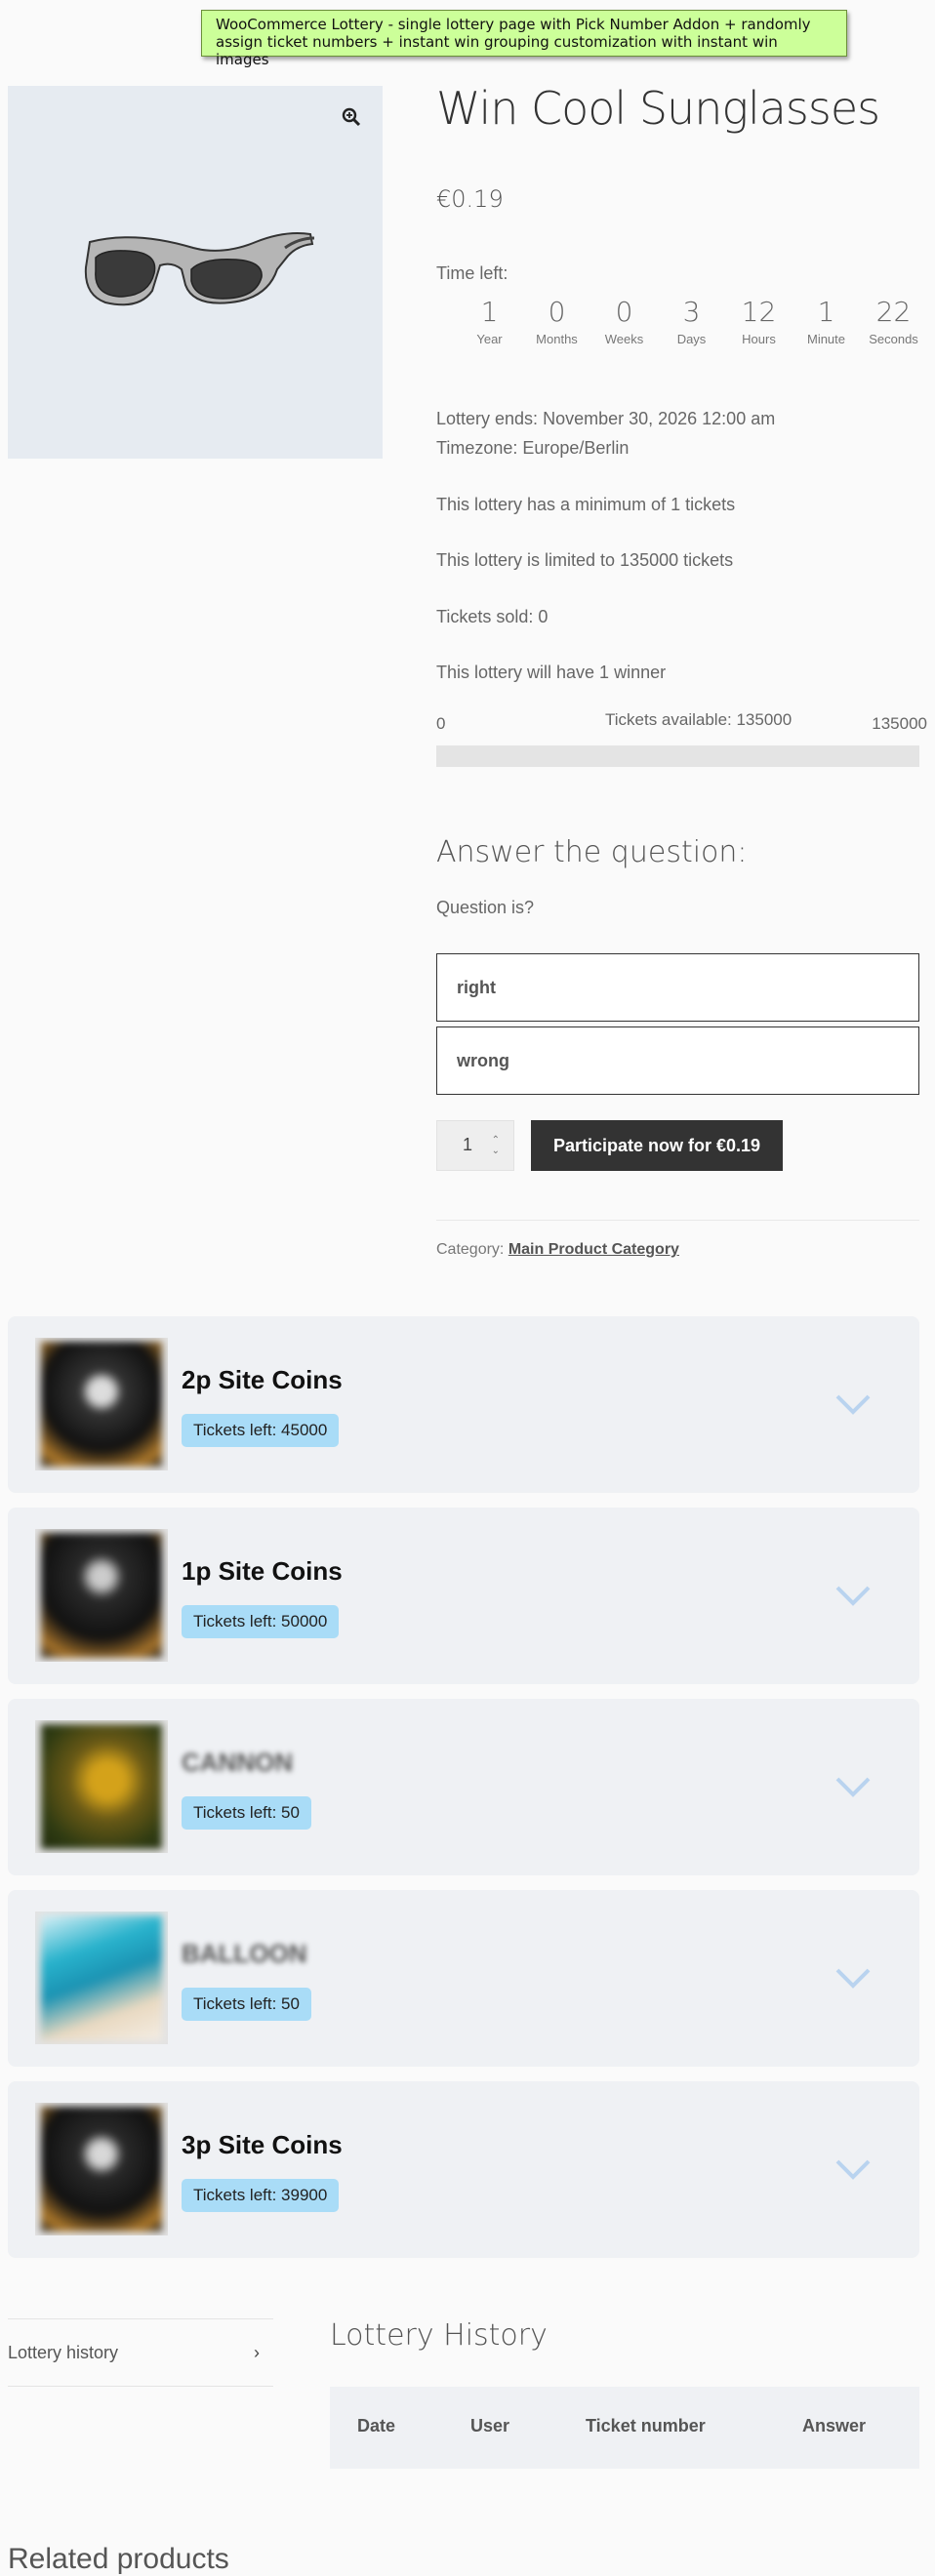 The width and height of the screenshot is (935, 2576). What do you see at coordinates (899, 723) in the screenshot?
I see `progress-max: 135000` at bounding box center [899, 723].